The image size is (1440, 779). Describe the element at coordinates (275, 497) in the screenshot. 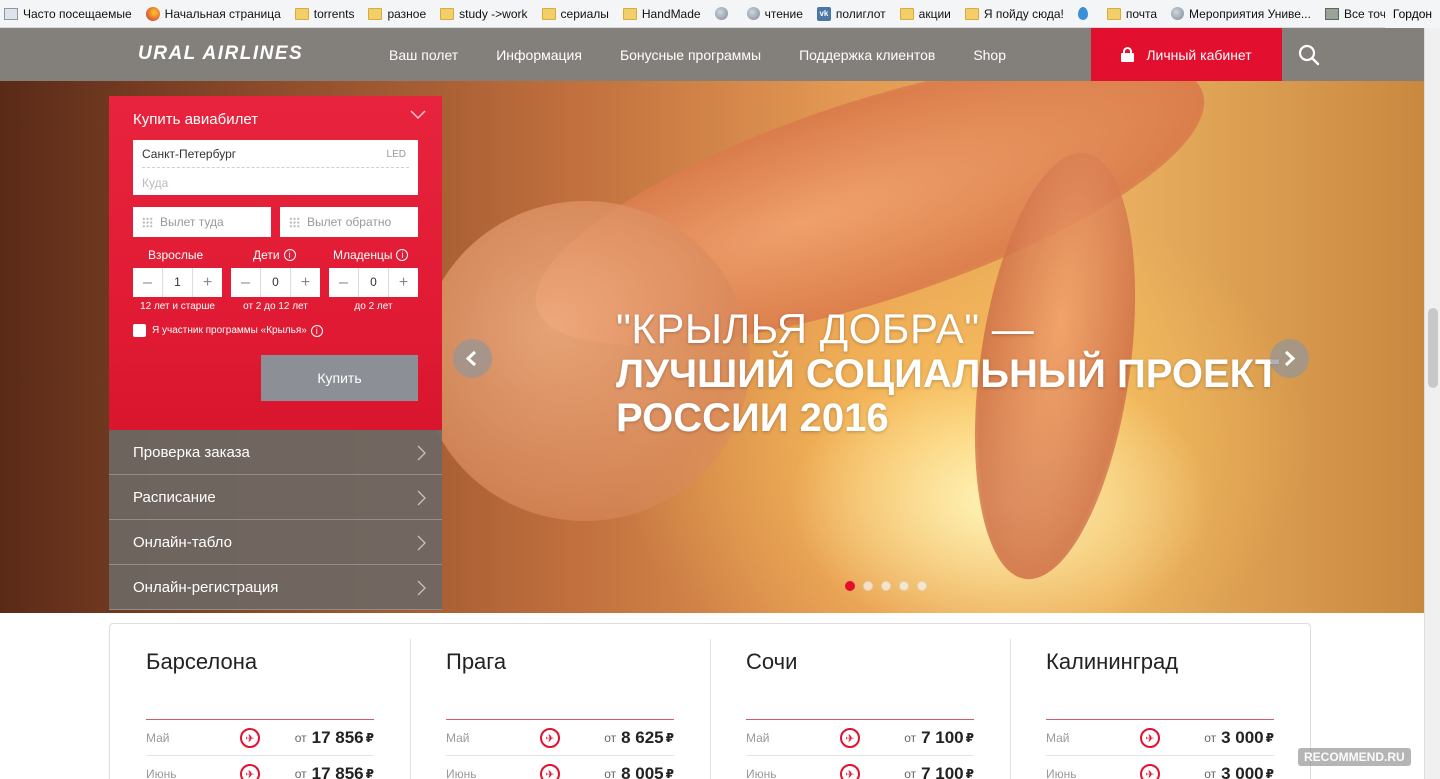

I see `menu-item-schedule: Расписание` at that location.